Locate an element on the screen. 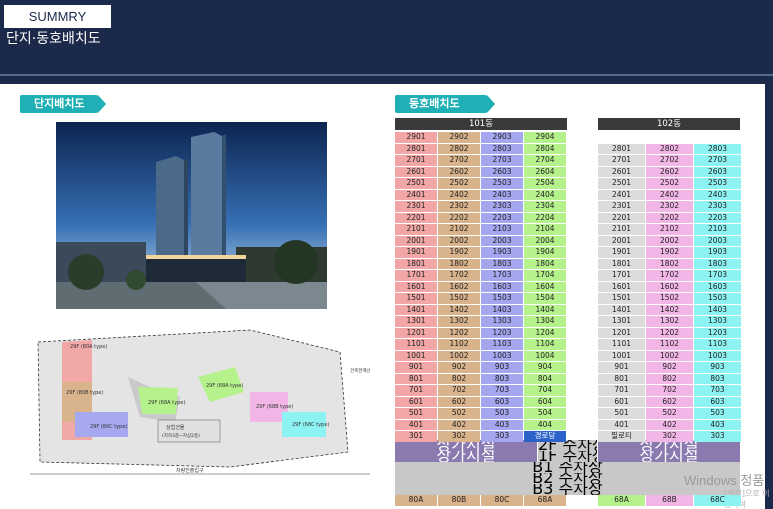 This screenshot has width=773, height=509. unit-cell-102: 1002 is located at coordinates (669, 355).